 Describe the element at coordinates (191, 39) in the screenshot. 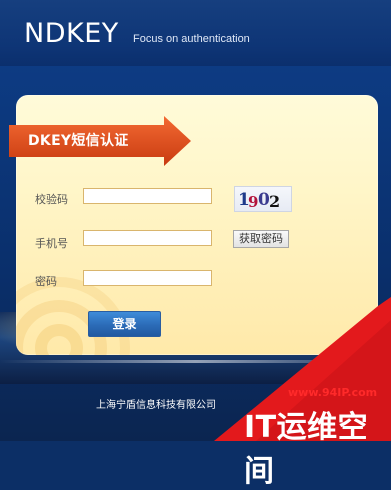

I see `brand-tagline: Focus on authentication` at that location.